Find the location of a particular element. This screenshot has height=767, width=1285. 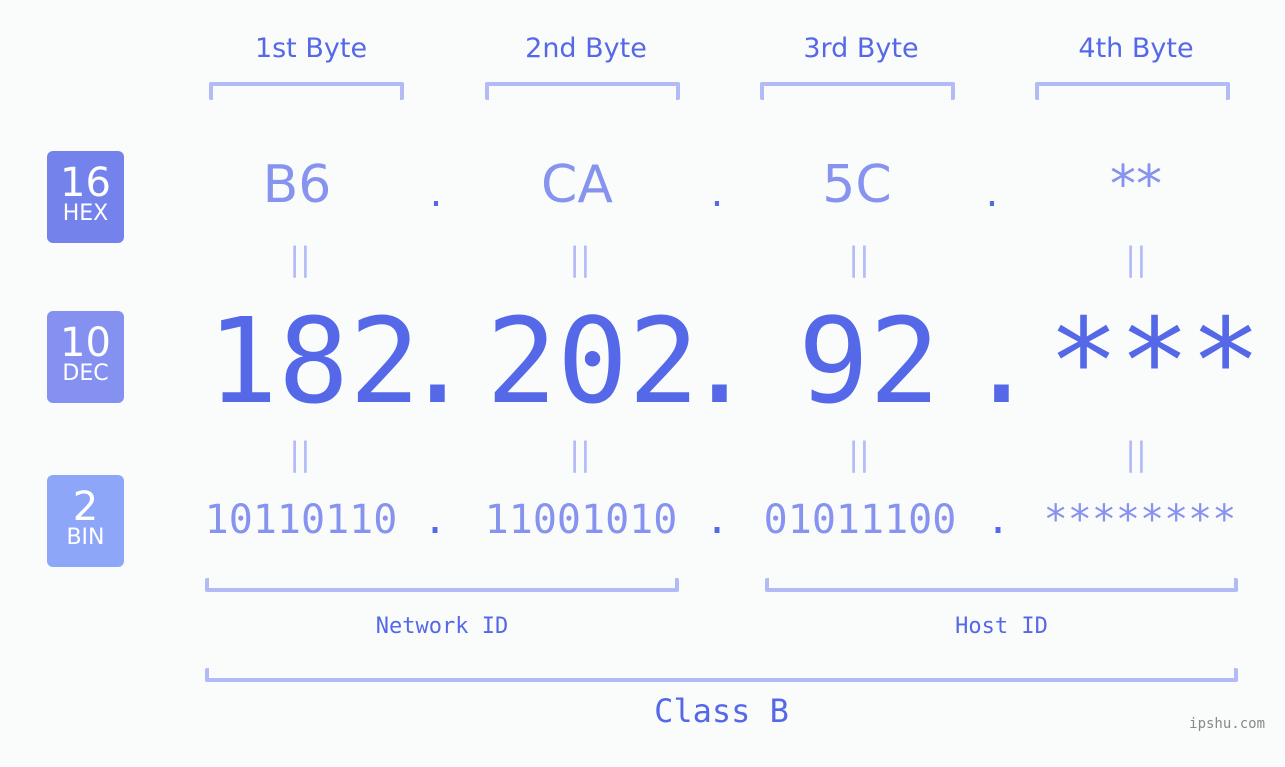

hex-byte-3: 5C is located at coordinates (857, 185).